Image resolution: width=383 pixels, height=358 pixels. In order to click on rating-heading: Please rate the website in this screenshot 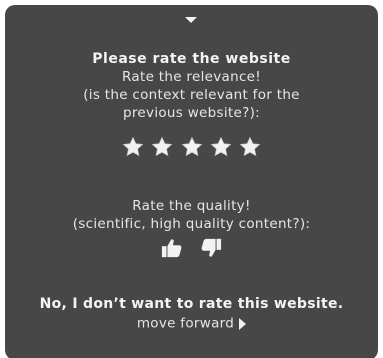, I will do `click(191, 59)`.